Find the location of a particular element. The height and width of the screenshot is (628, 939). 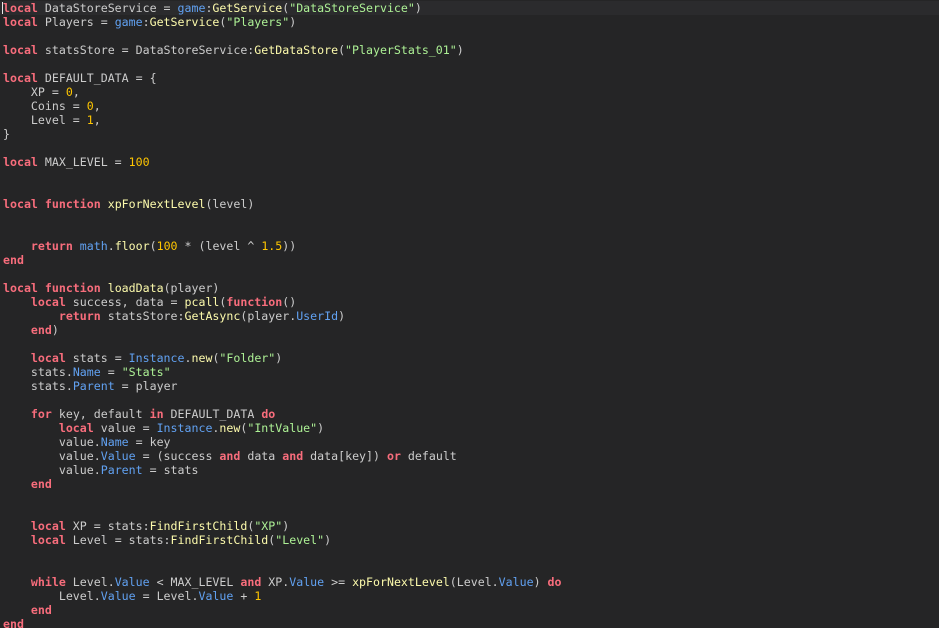

code-token: "XP" is located at coordinates (268, 526).